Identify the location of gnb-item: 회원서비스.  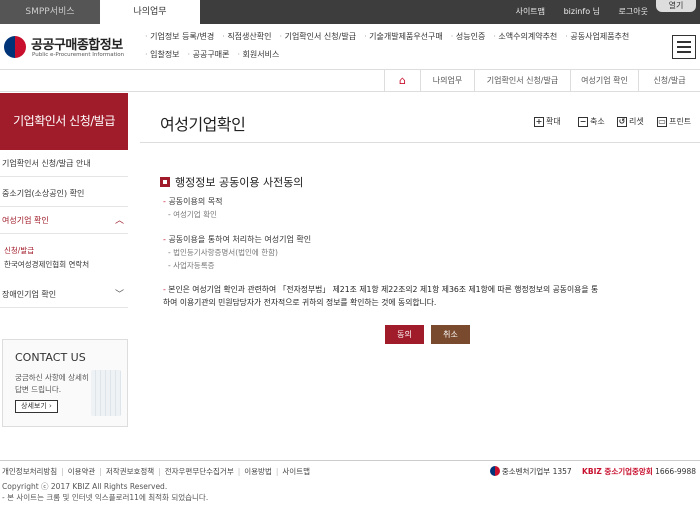
(258, 55).